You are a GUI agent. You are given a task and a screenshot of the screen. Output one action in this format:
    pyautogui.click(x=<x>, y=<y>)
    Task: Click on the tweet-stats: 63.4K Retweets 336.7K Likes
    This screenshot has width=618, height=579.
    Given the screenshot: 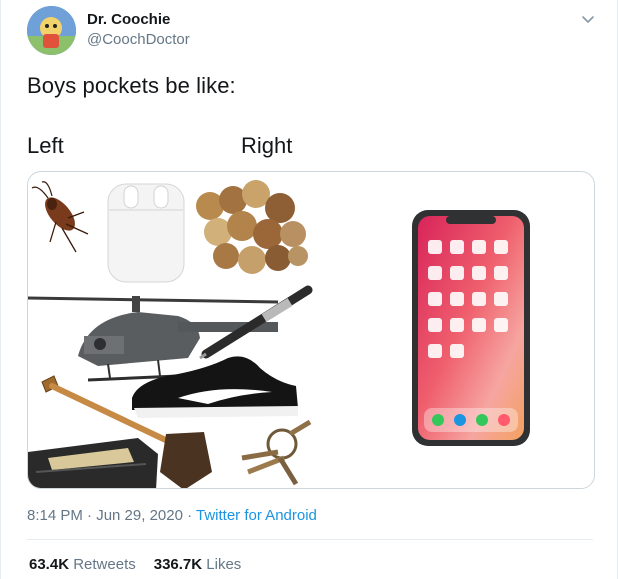 What is the action you would take?
    pyautogui.click(x=135, y=564)
    